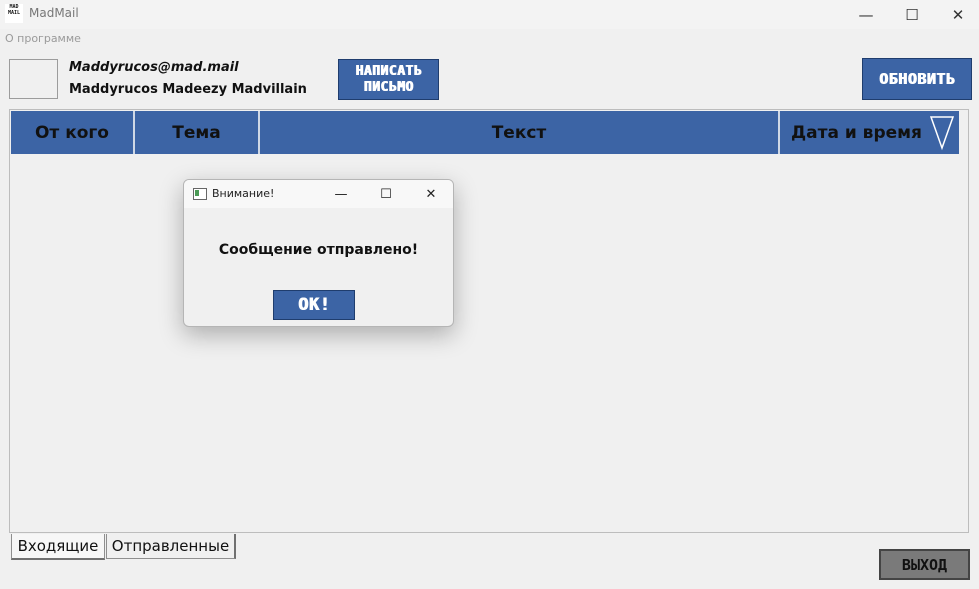 This screenshot has width=979, height=589. Describe the element at coordinates (942, 133) in the screenshot. I see `sort-descending-icon` at that location.